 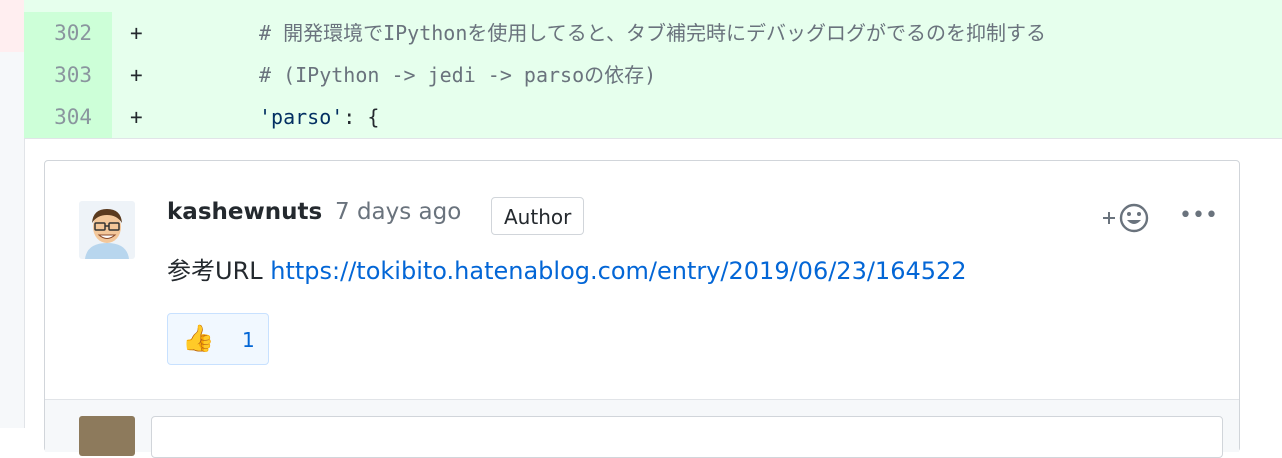 I want to click on smiley-plus-icon, so click(x=1126, y=218).